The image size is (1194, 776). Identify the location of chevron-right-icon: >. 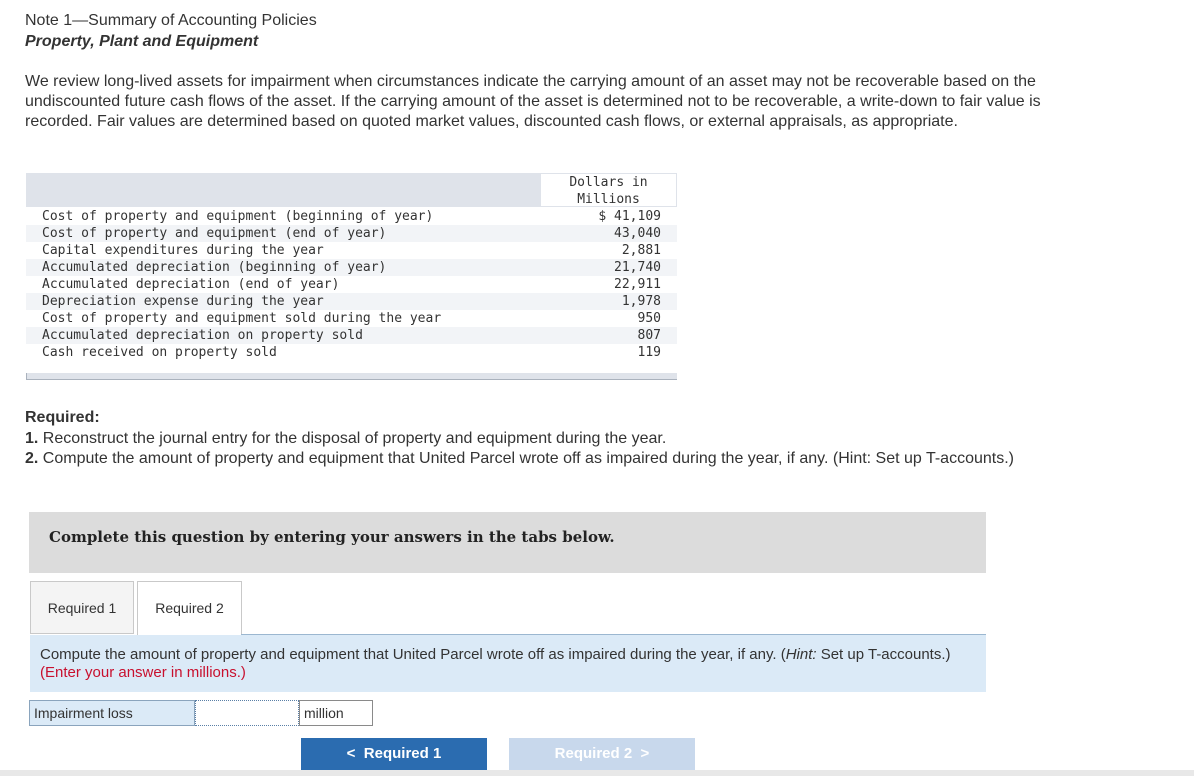
(645, 753).